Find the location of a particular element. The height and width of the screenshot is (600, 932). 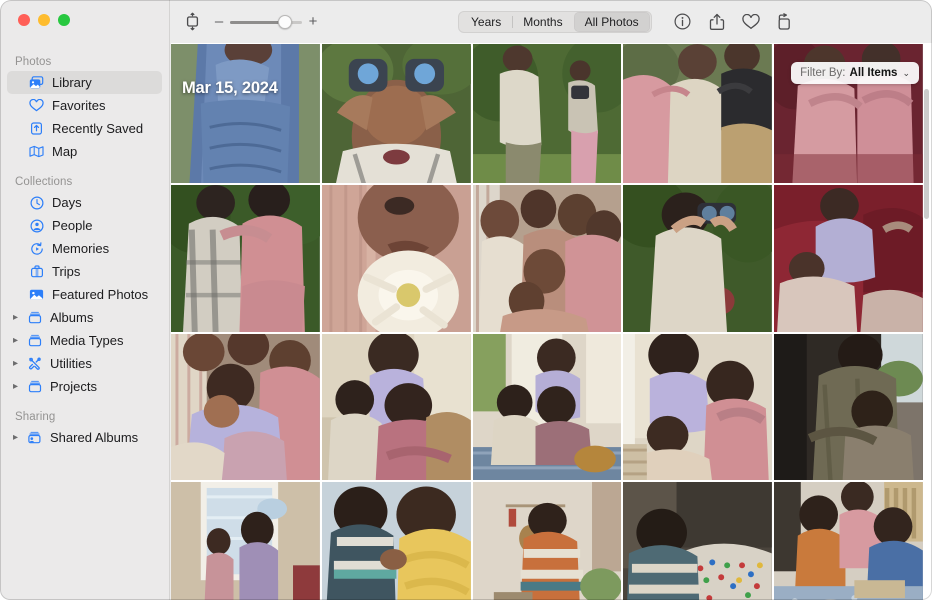

sidebar-item-projects: ▸ Projects is located at coordinates (84, 386).